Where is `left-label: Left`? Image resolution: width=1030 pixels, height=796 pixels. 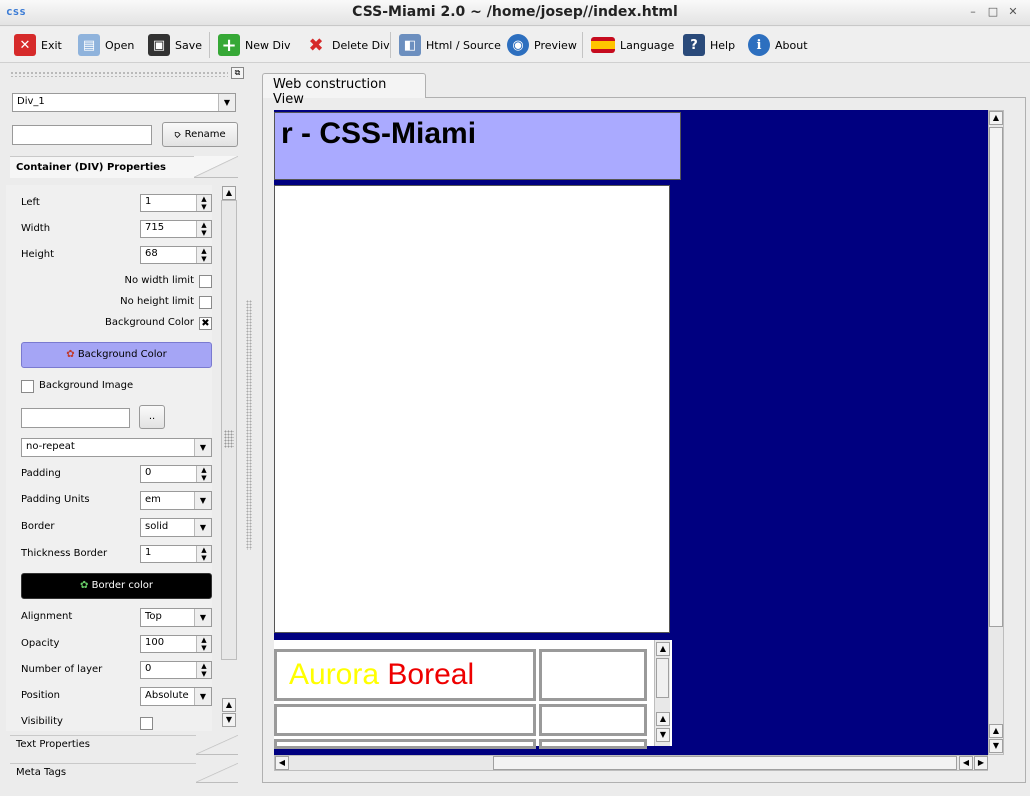 left-label: Left is located at coordinates (30, 202).